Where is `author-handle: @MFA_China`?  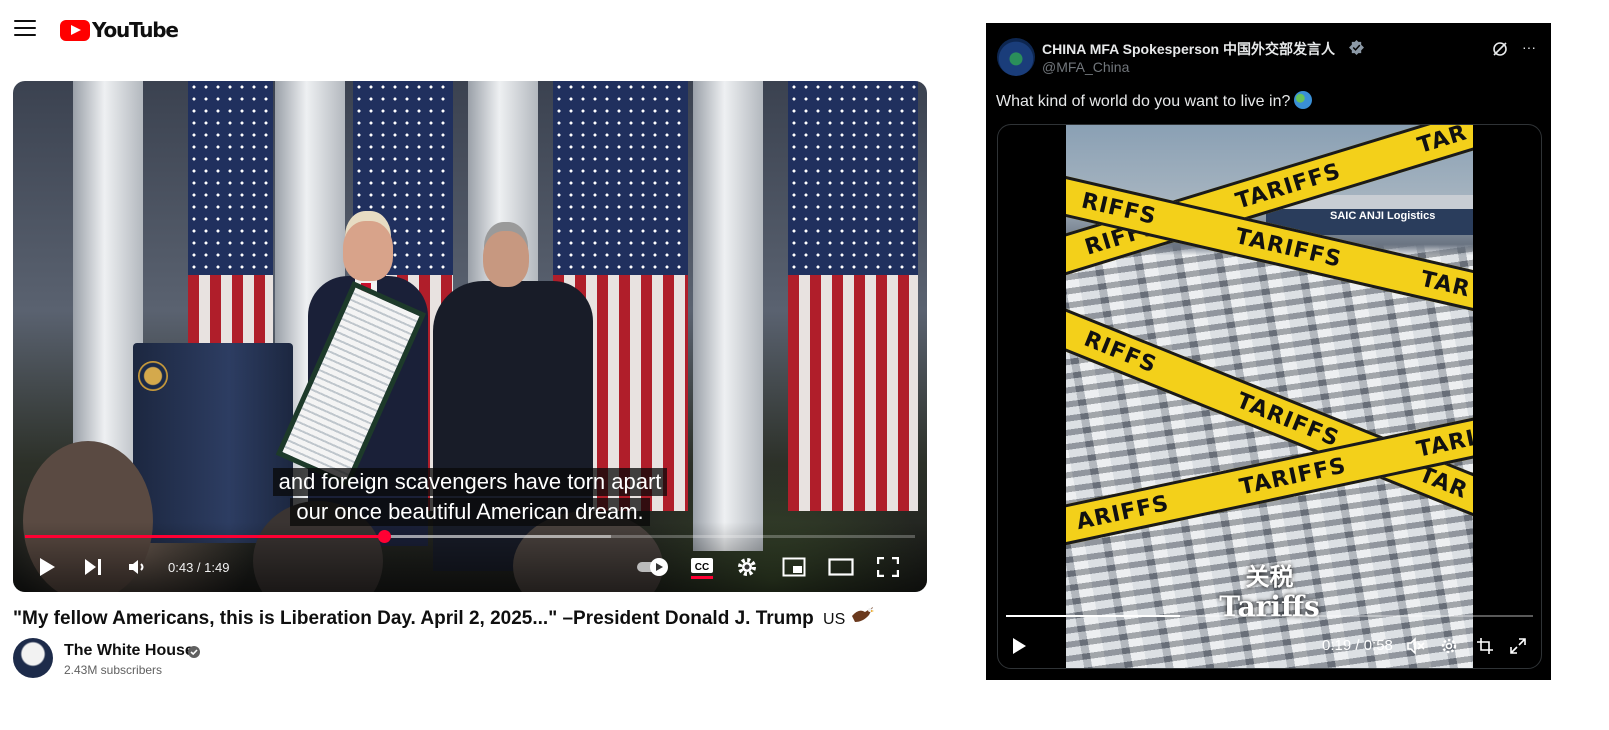 author-handle: @MFA_China is located at coordinates (1085, 67).